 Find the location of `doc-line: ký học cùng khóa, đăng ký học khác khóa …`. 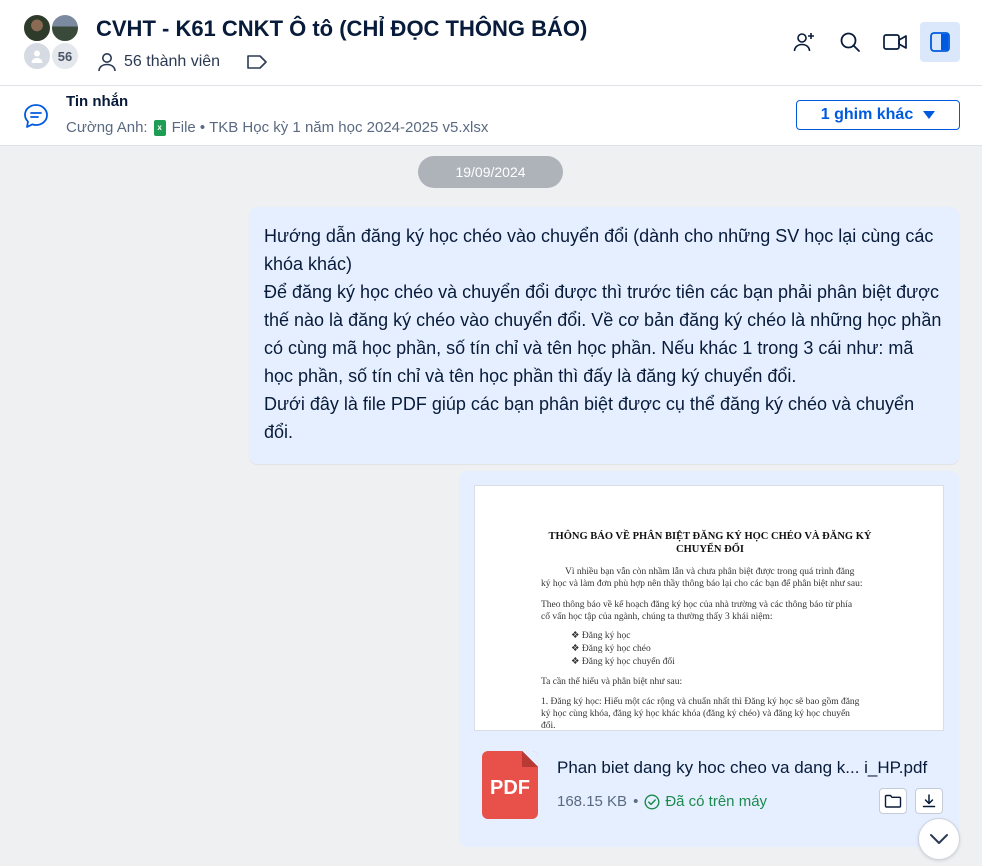

doc-line: ký học cùng khóa, đăng ký học khác khóa … is located at coordinates (695, 714).